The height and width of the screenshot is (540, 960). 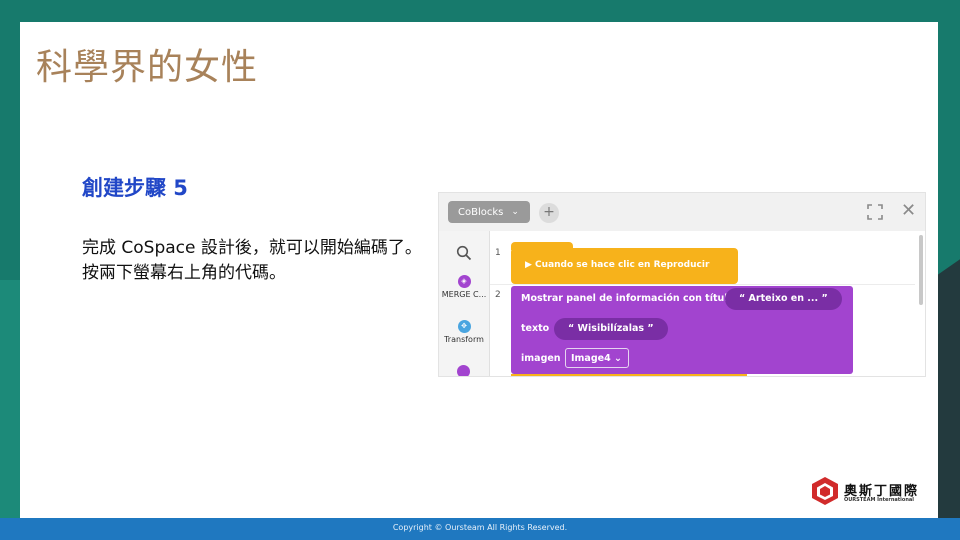 What do you see at coordinates (875, 212) in the screenshot?
I see `fullscreen-icon` at bounding box center [875, 212].